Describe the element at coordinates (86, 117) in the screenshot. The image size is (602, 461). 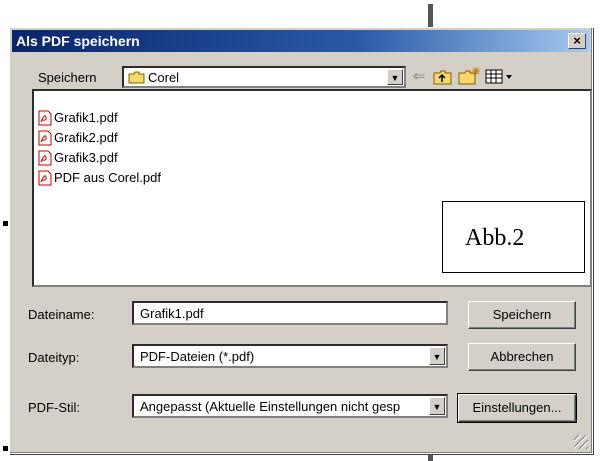
I see `file-name: Grafik1.pdf` at that location.